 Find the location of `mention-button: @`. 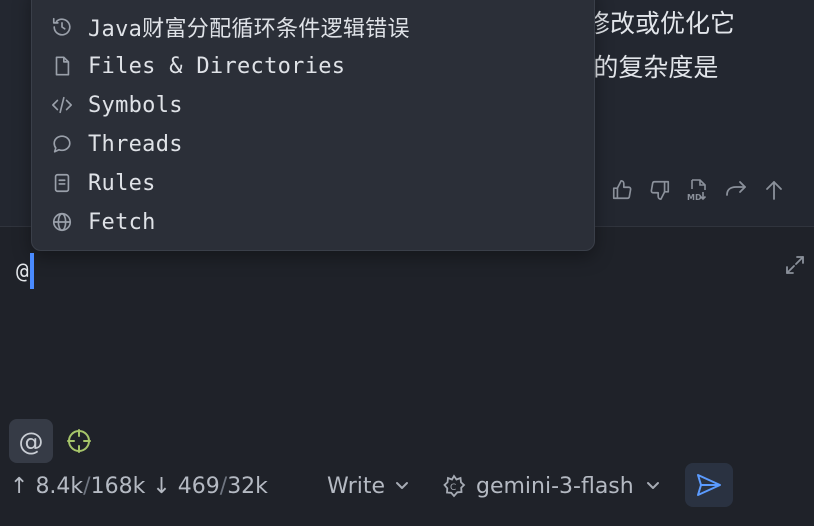

mention-button: @ is located at coordinates (31, 441).